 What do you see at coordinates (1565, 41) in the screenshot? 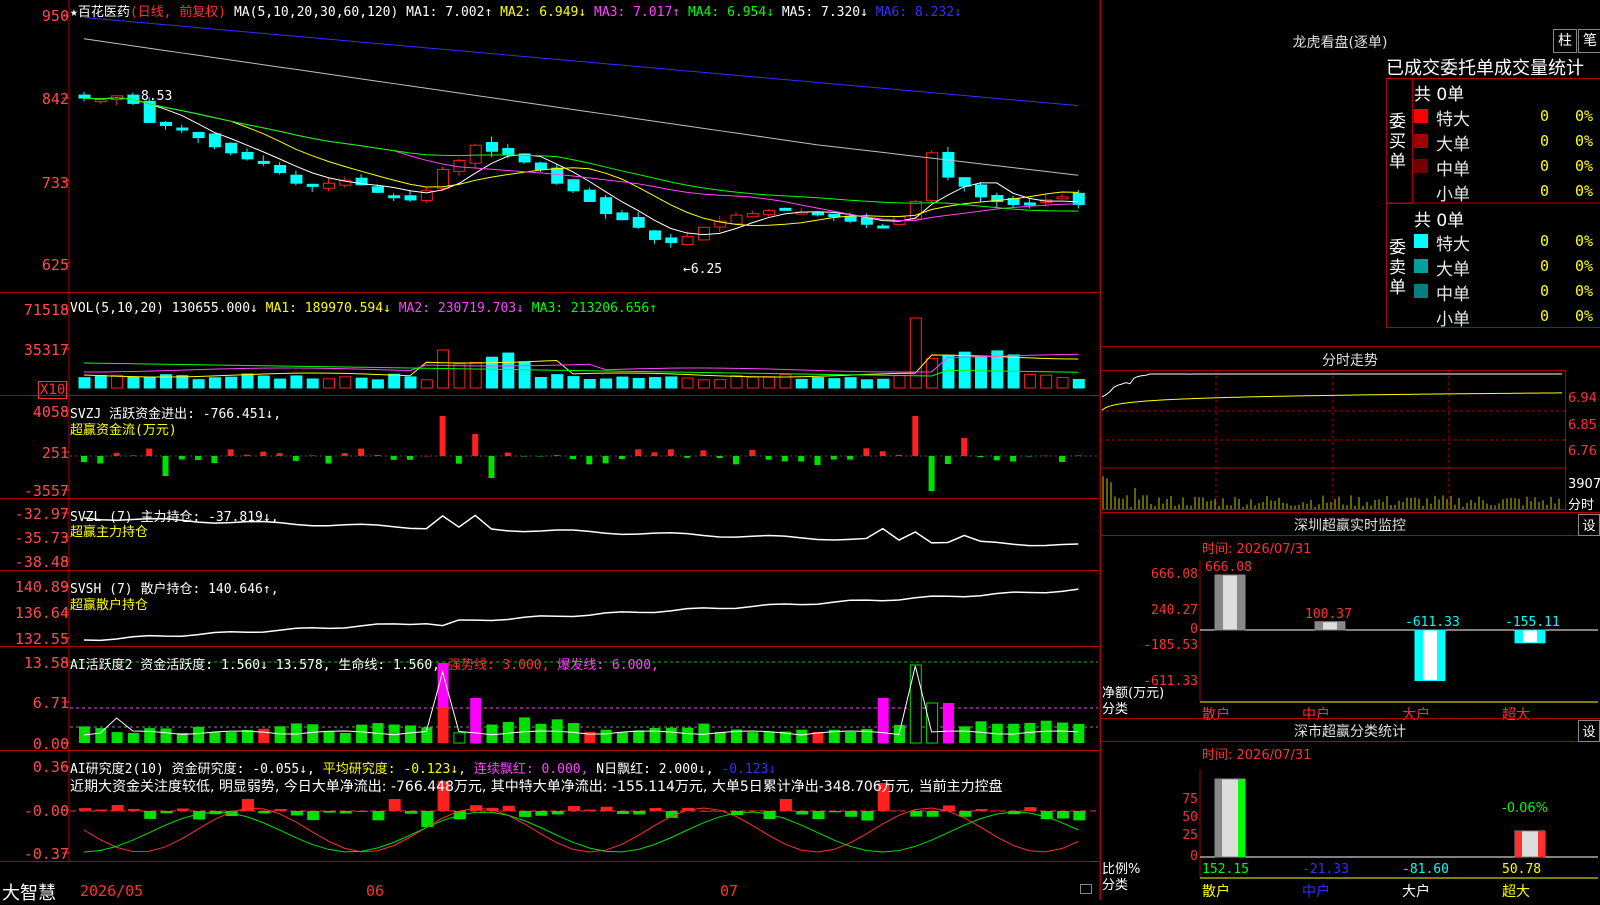
I see `column-mode-button: 柱` at bounding box center [1565, 41].